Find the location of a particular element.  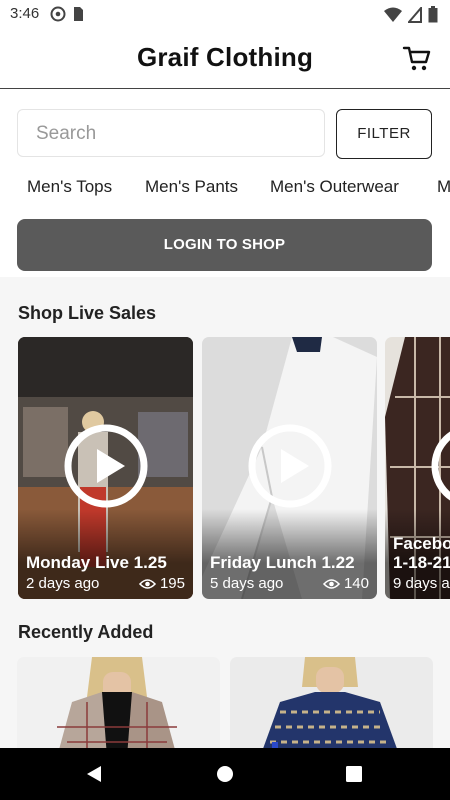

live-sale-title: Friday Lunch 1.22 is located at coordinates (282, 562).